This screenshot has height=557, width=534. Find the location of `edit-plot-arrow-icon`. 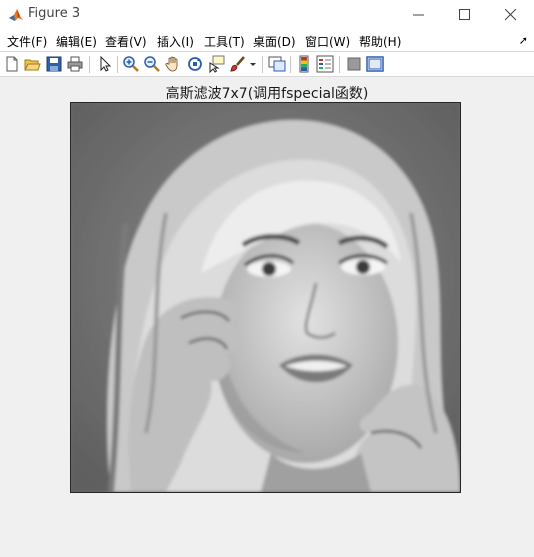

edit-plot-arrow-icon is located at coordinates (105, 64).